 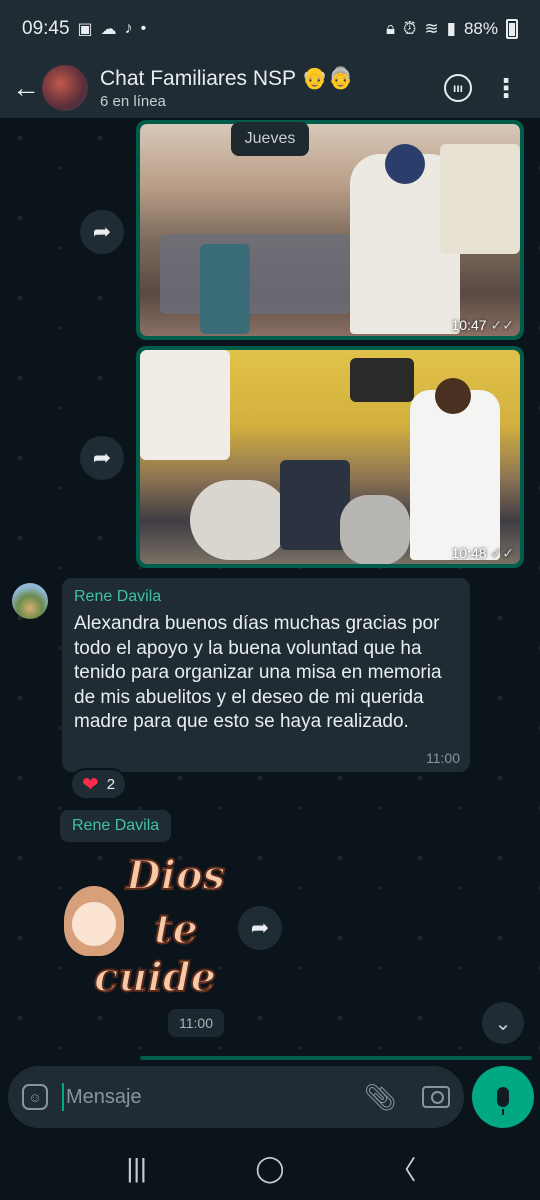 What do you see at coordinates (133, 101) in the screenshot?
I see `online-count: 6 en línea` at bounding box center [133, 101].